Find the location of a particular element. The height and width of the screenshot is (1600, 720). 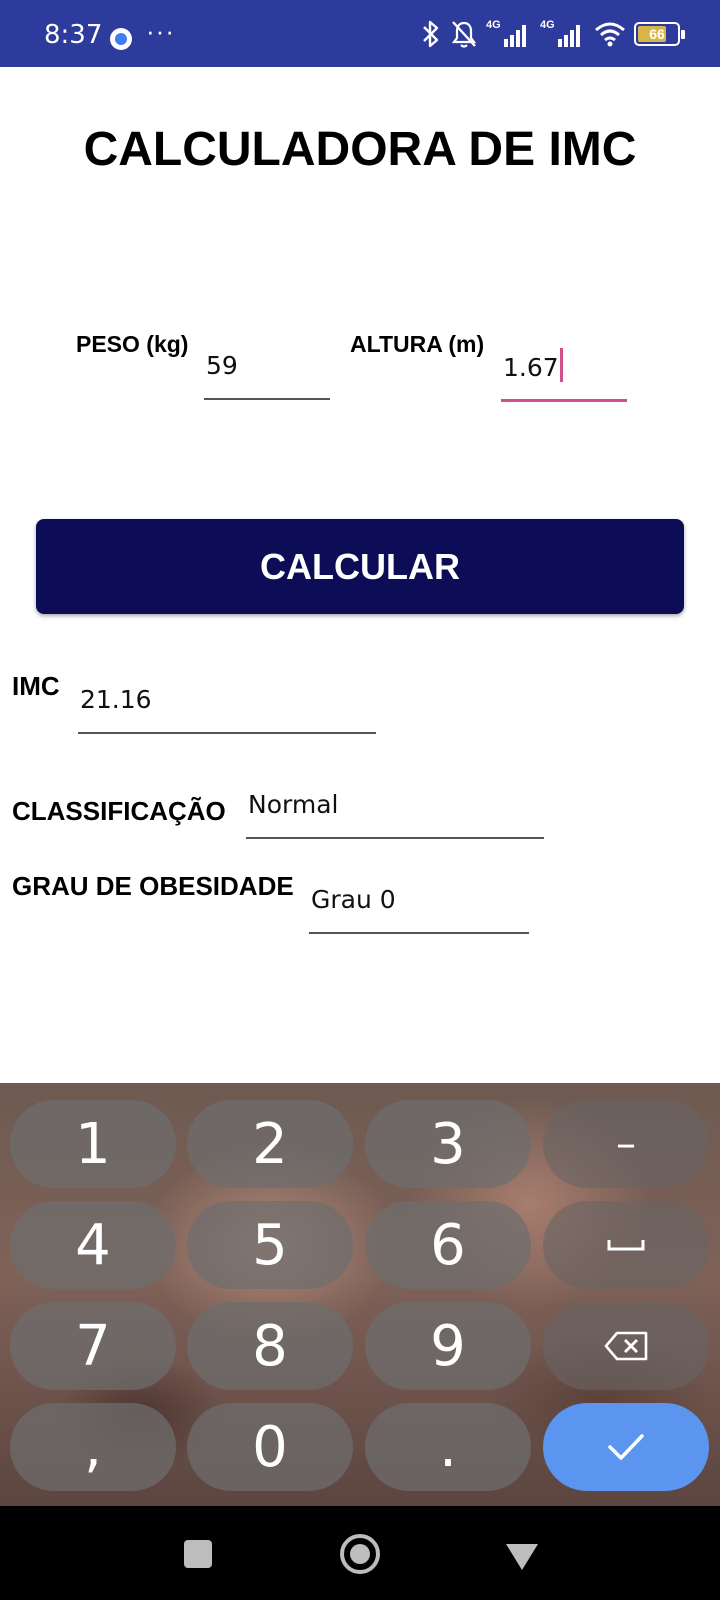

peso-label: PESO (kg) is located at coordinates (132, 344).